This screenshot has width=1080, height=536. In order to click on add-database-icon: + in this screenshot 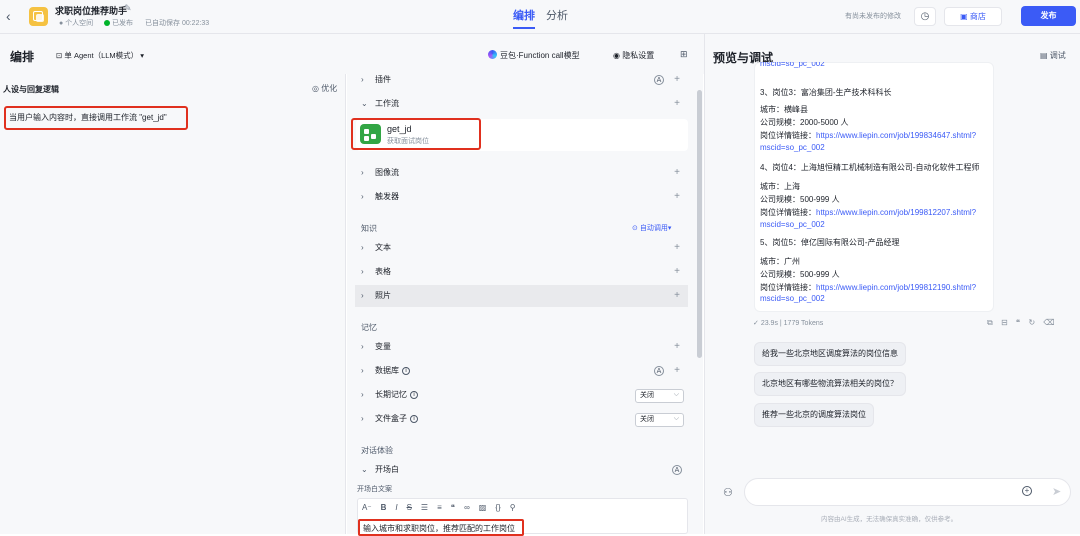, I will do `click(677, 371)`.